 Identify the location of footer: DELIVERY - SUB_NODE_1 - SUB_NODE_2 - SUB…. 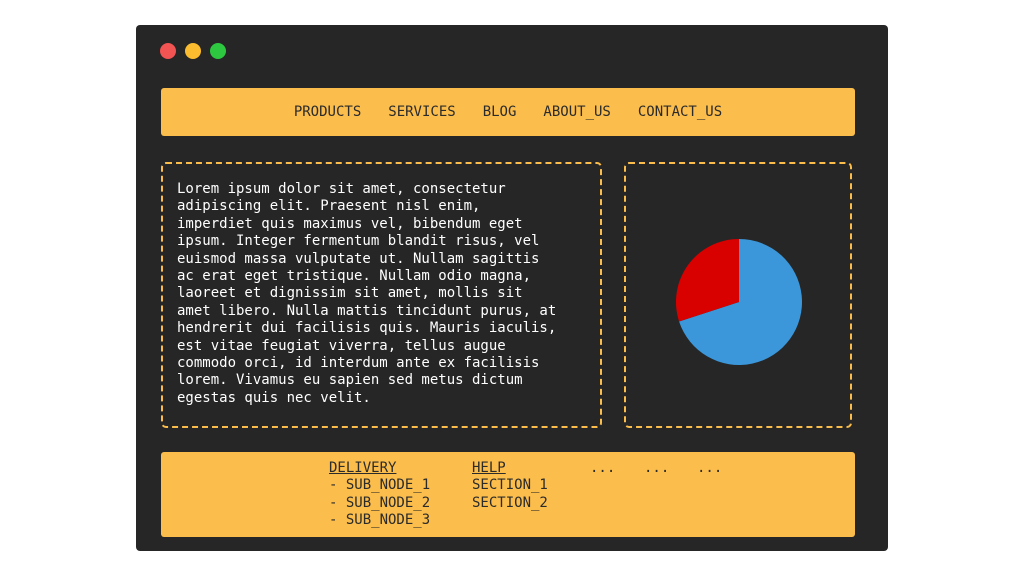
(508, 494).